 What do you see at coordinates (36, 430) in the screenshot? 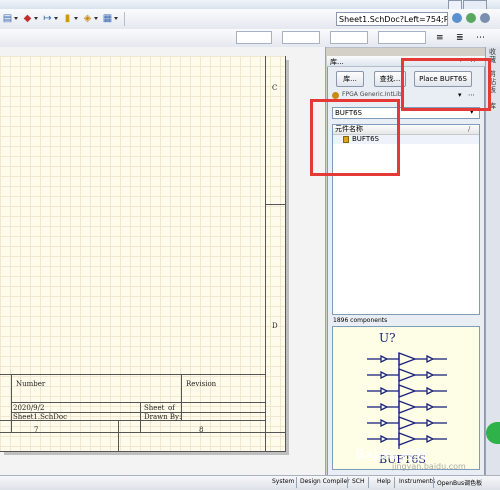
I see `column-label-7: 7` at bounding box center [36, 430].